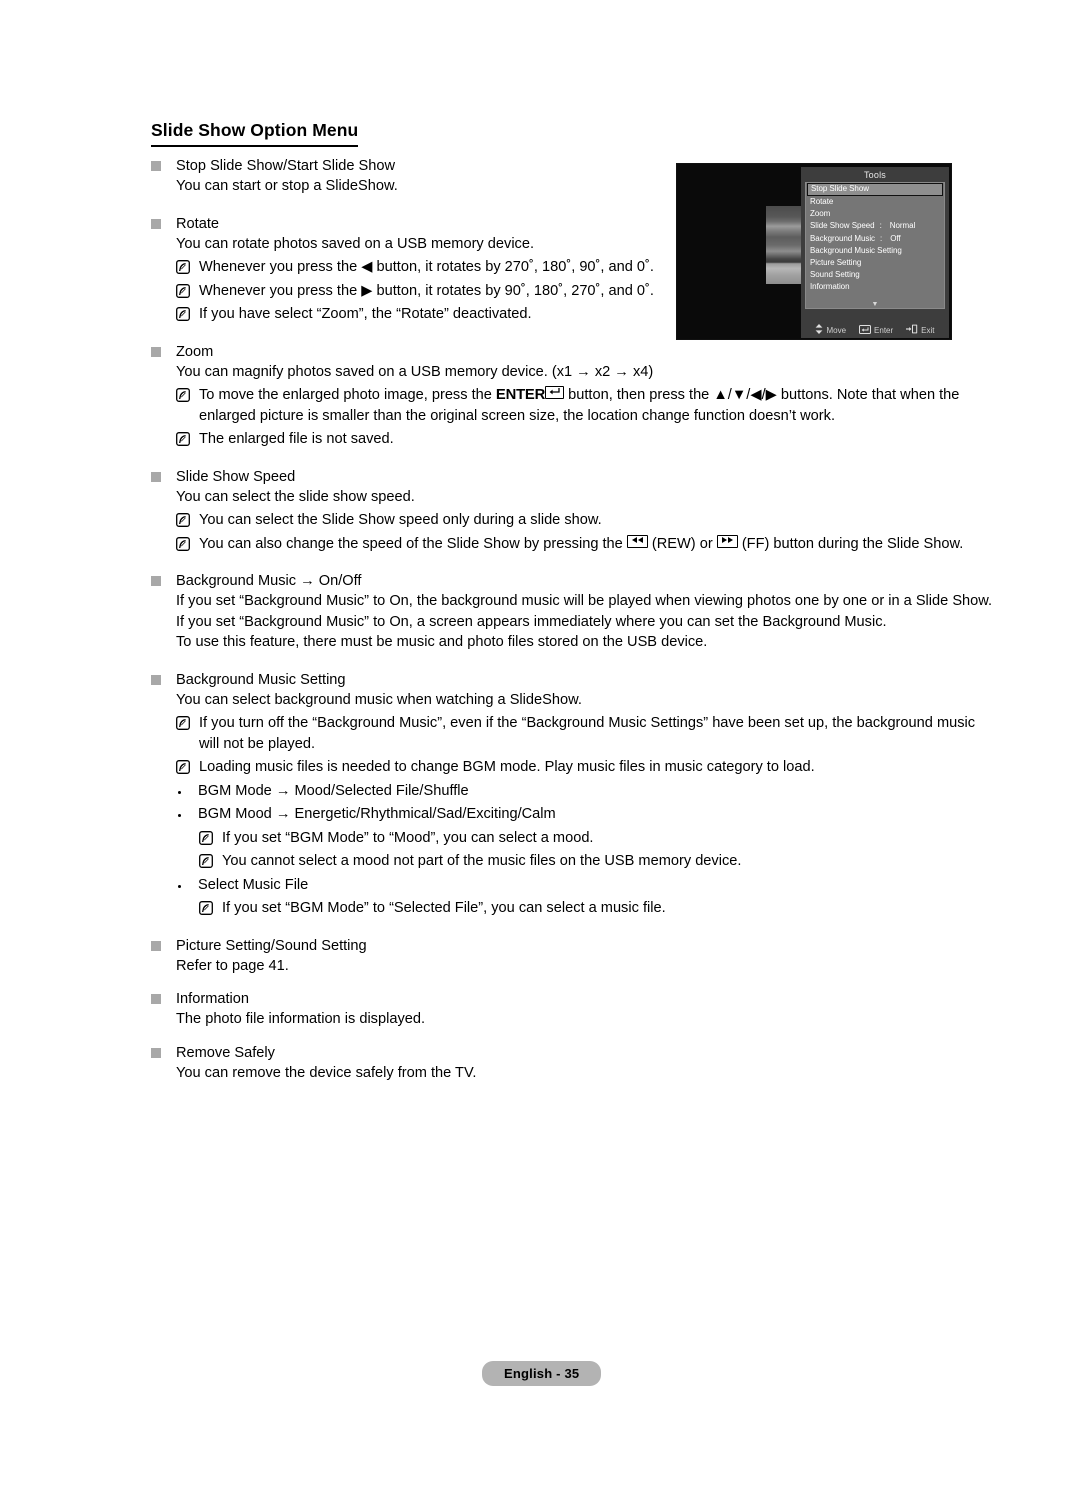 The image size is (1080, 1488). What do you see at coordinates (286, 166) in the screenshot?
I see `section-heading: Stop Slide Show/Start Slide Show` at bounding box center [286, 166].